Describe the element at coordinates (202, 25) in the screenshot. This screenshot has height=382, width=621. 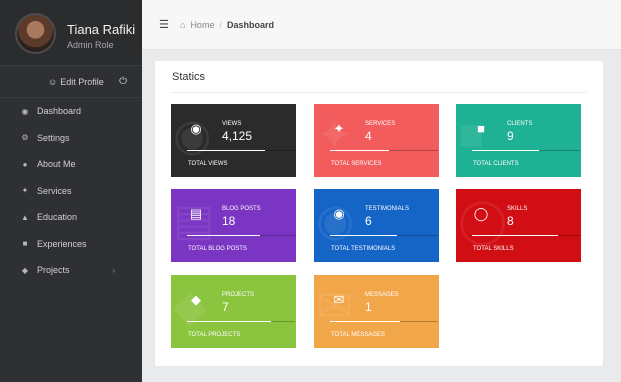
I see `breadcrumb-home-link: Home` at that location.